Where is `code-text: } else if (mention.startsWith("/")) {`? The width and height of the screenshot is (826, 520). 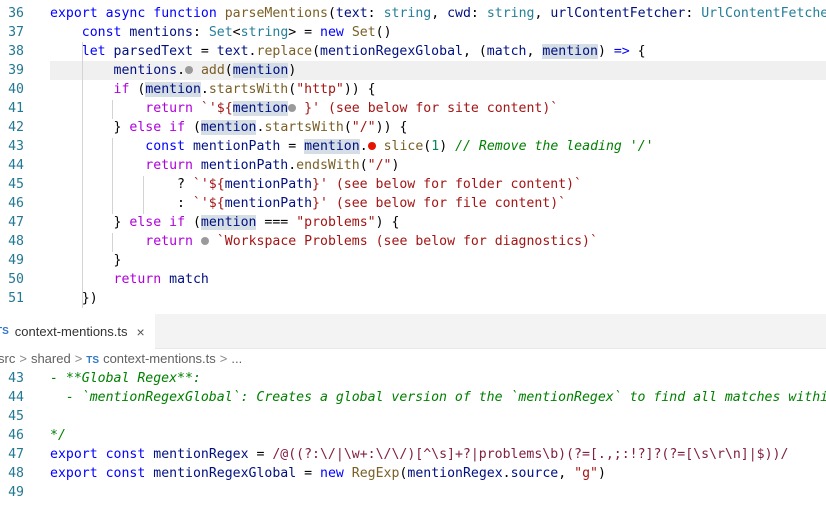 code-text: } else if (mention.startsWith("/")) { is located at coordinates (228, 127).